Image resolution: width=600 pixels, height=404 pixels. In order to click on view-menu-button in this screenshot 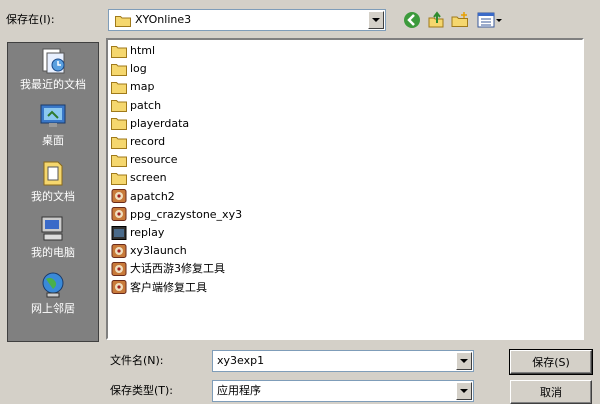, I will do `click(490, 20)`.